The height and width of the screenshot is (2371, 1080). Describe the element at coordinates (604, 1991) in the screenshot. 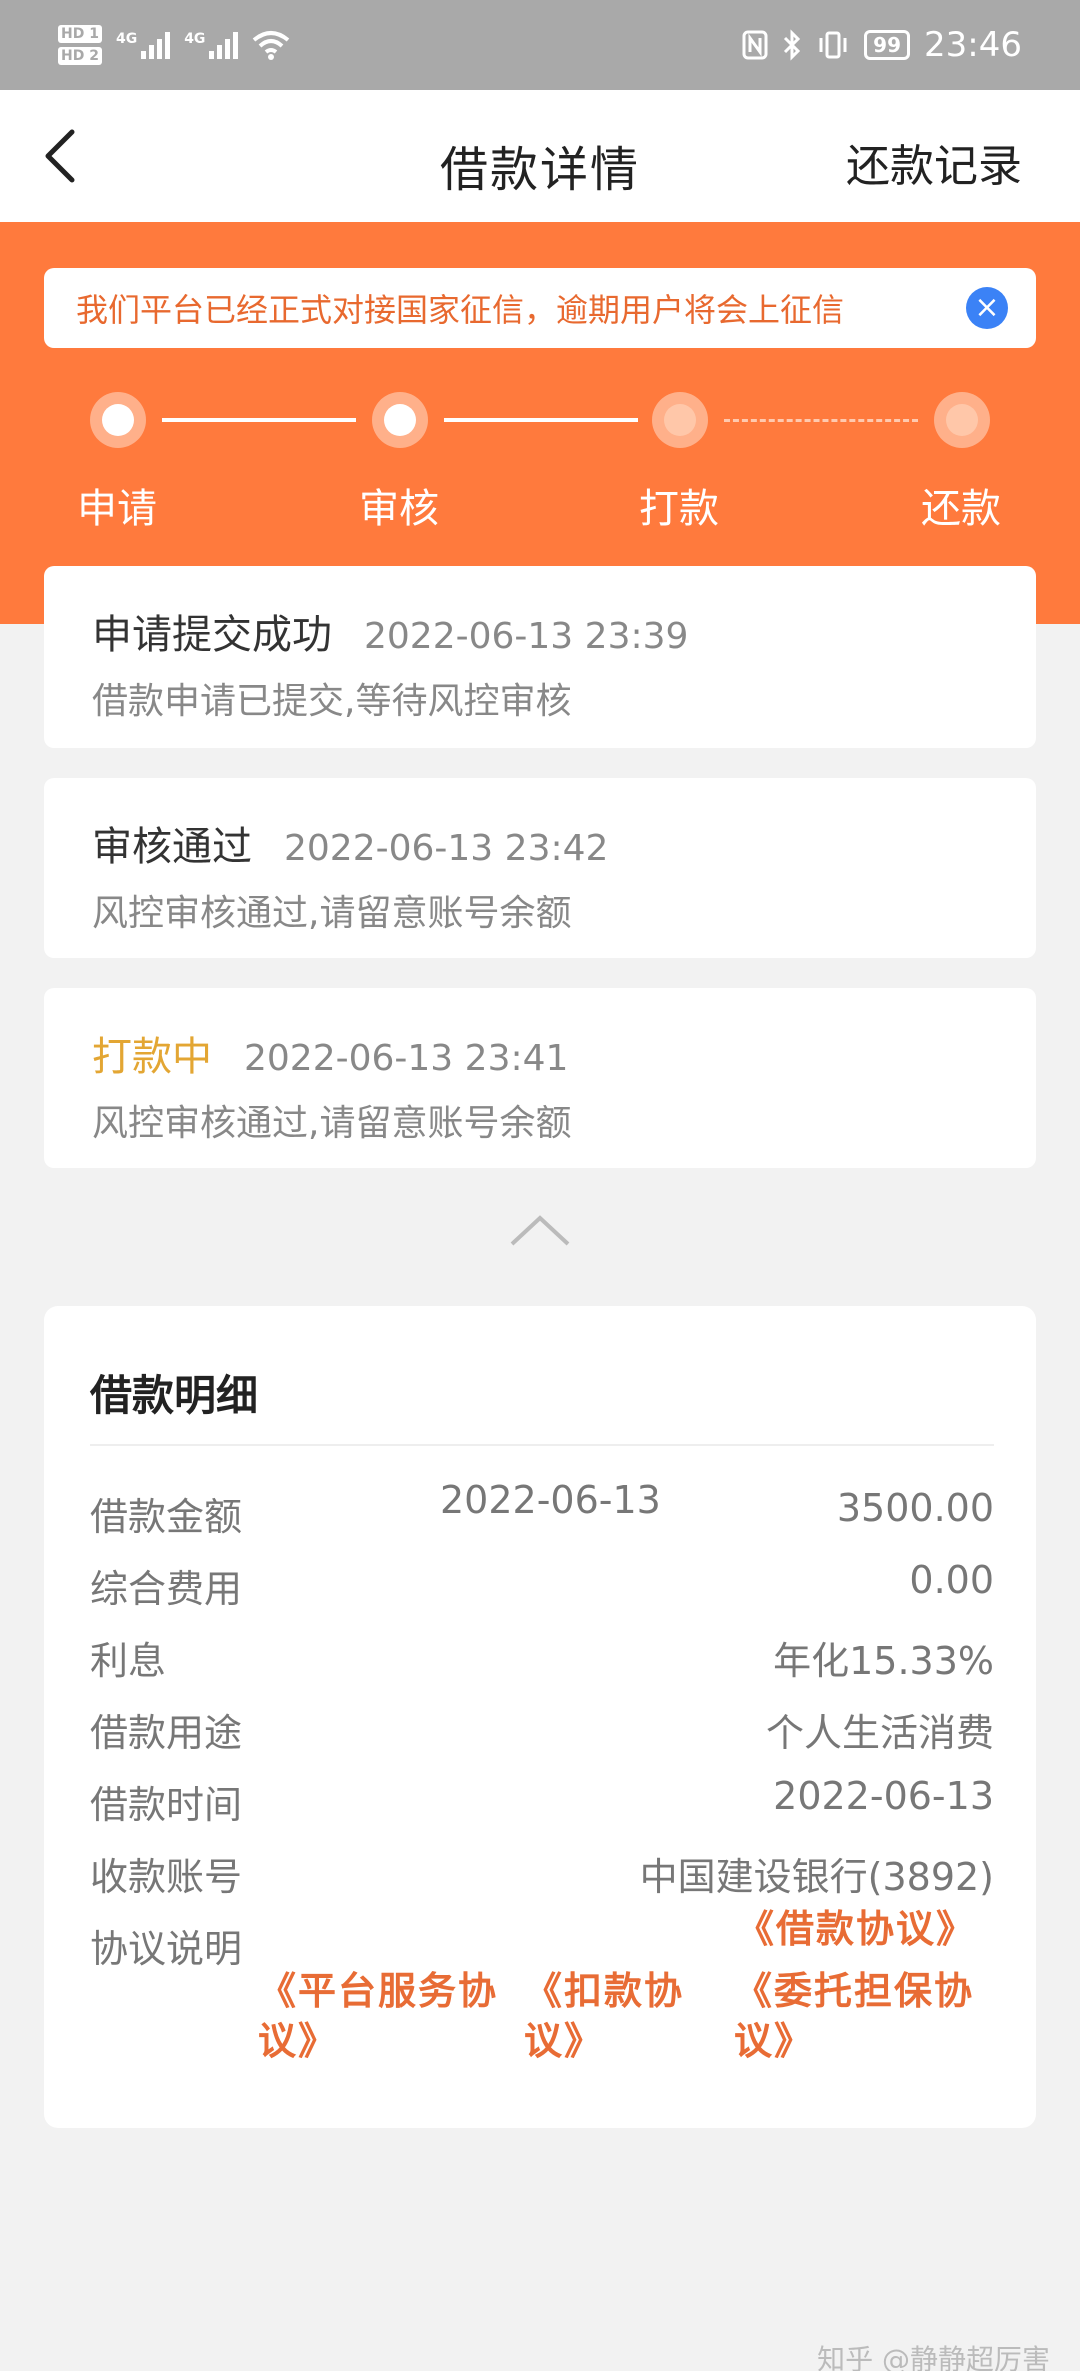

I see `deduction-agreement-line1: 《扣款协` at that location.